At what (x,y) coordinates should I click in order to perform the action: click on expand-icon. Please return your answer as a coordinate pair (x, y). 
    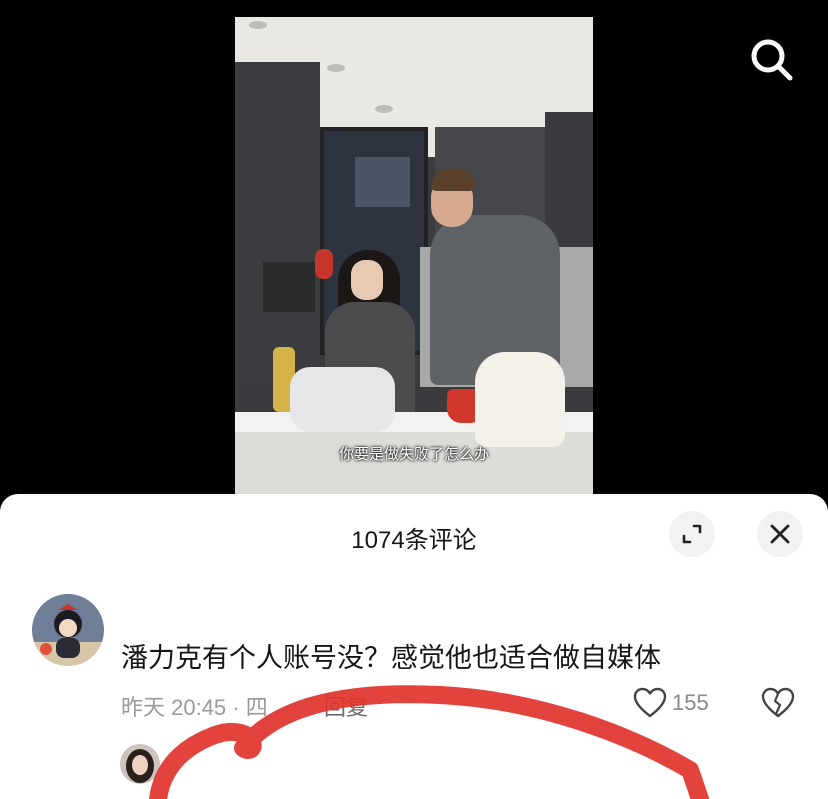
    Looking at the image, I should click on (692, 534).